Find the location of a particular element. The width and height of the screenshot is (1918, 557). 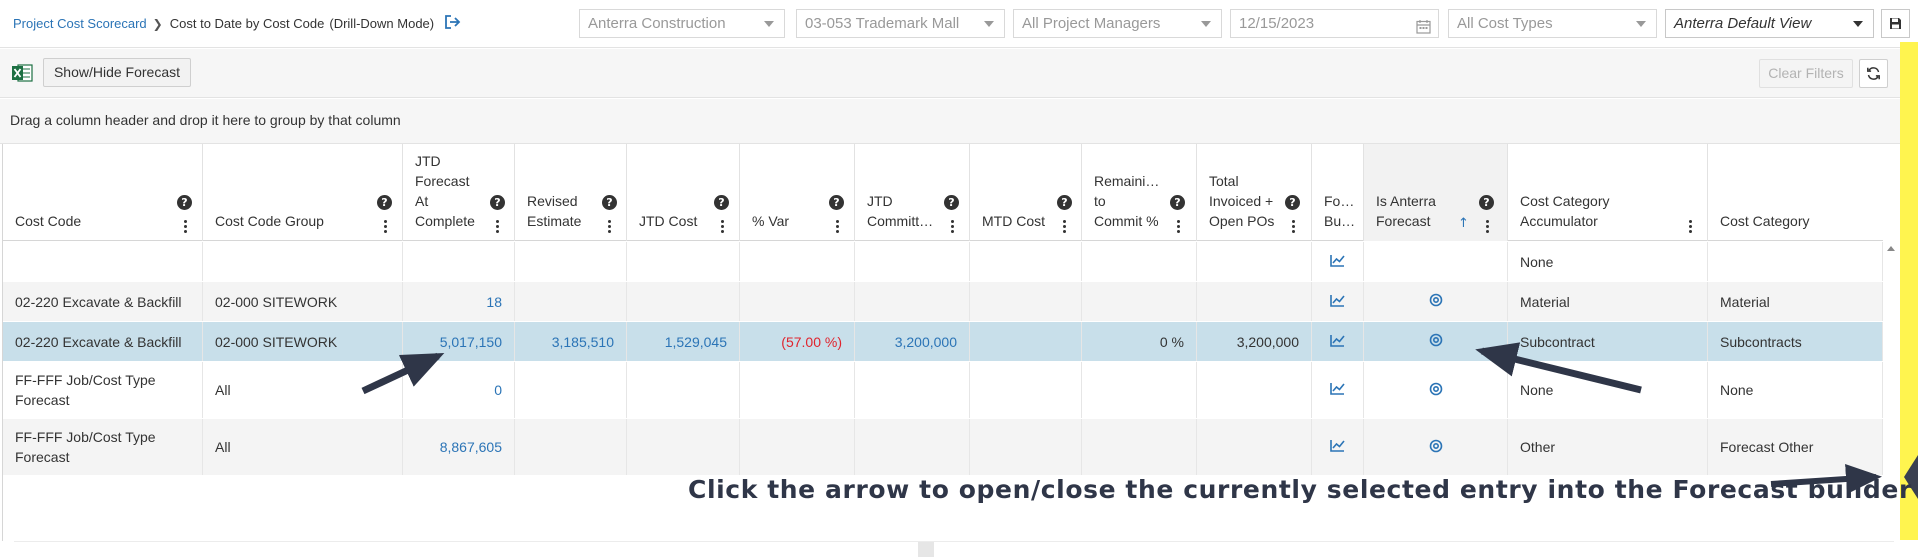

excel-export-icon is located at coordinates (22, 74).